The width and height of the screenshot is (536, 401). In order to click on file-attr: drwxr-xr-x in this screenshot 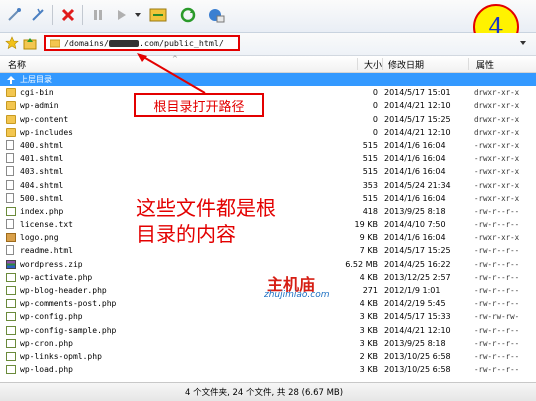, I will do `click(497, 132)`.